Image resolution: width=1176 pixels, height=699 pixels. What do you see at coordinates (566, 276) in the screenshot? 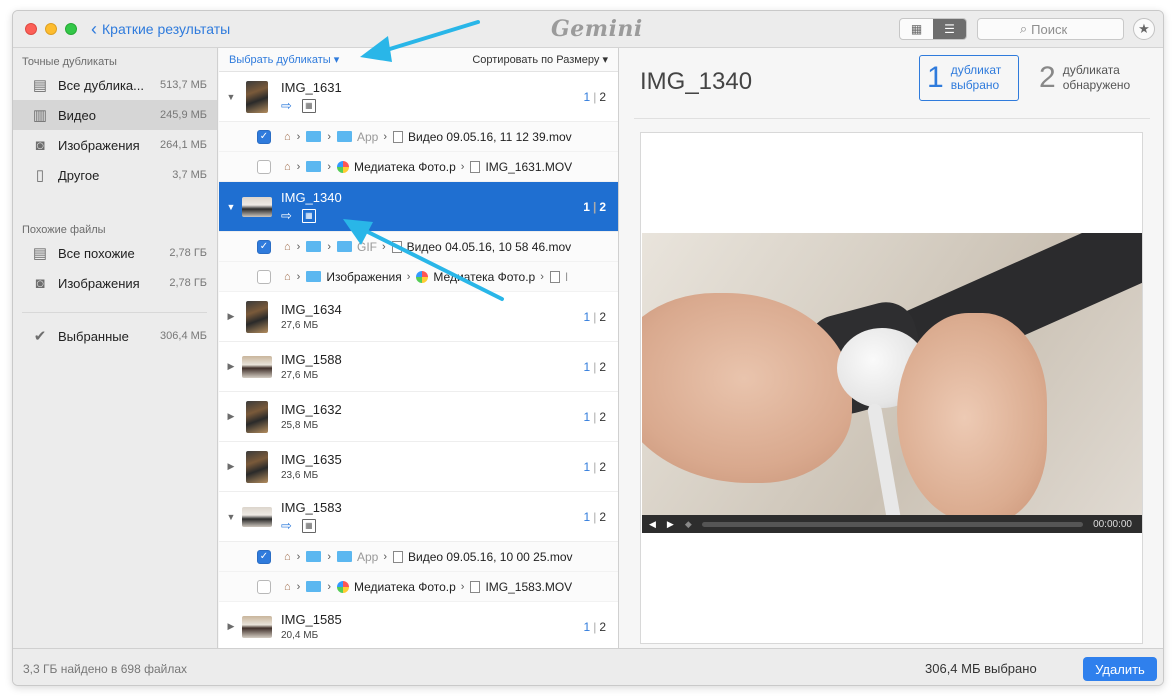
I see `path-file: I` at bounding box center [566, 276].